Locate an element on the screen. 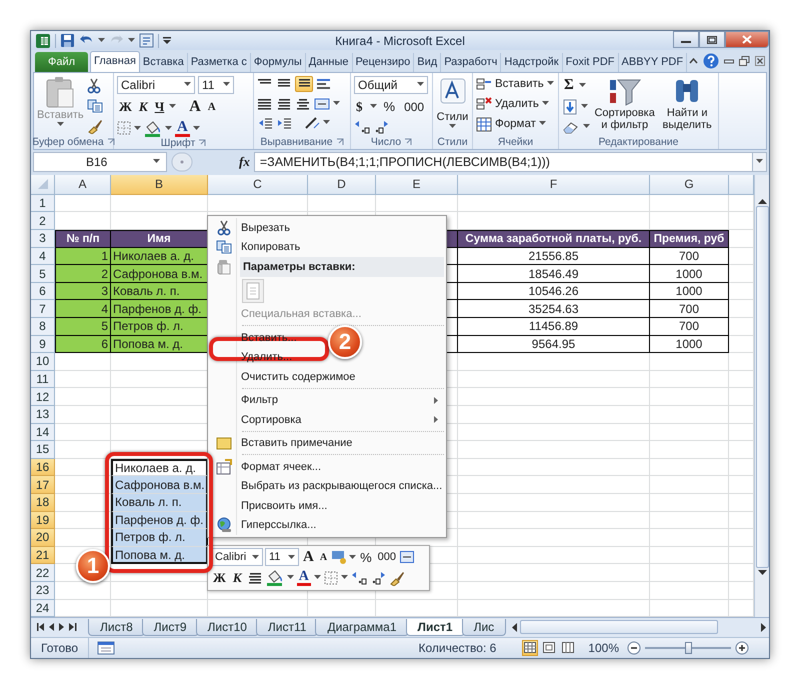 This screenshot has width=800, height=689. row-number: 15 is located at coordinates (43, 450).